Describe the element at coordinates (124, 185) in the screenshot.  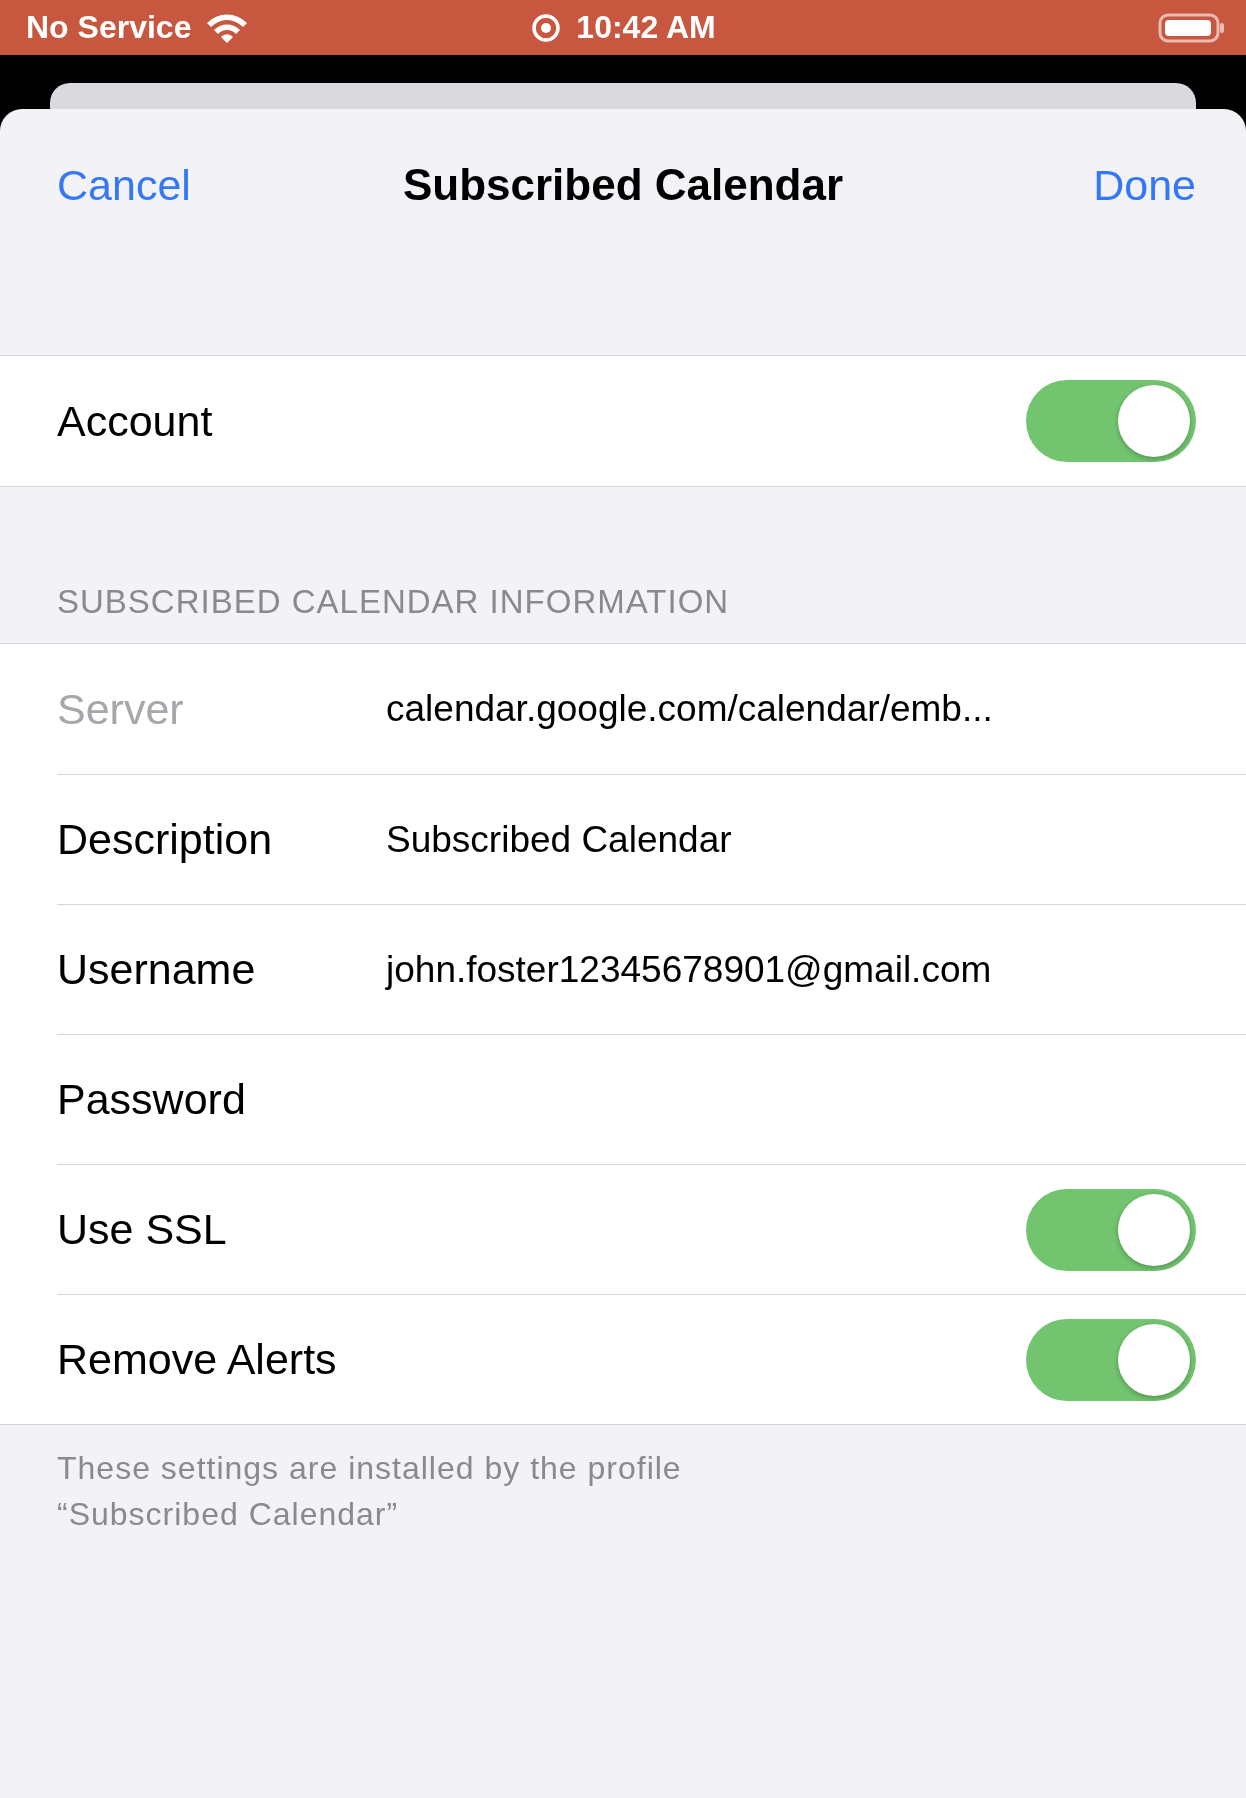
I see `cancel-button: Cancel` at that location.